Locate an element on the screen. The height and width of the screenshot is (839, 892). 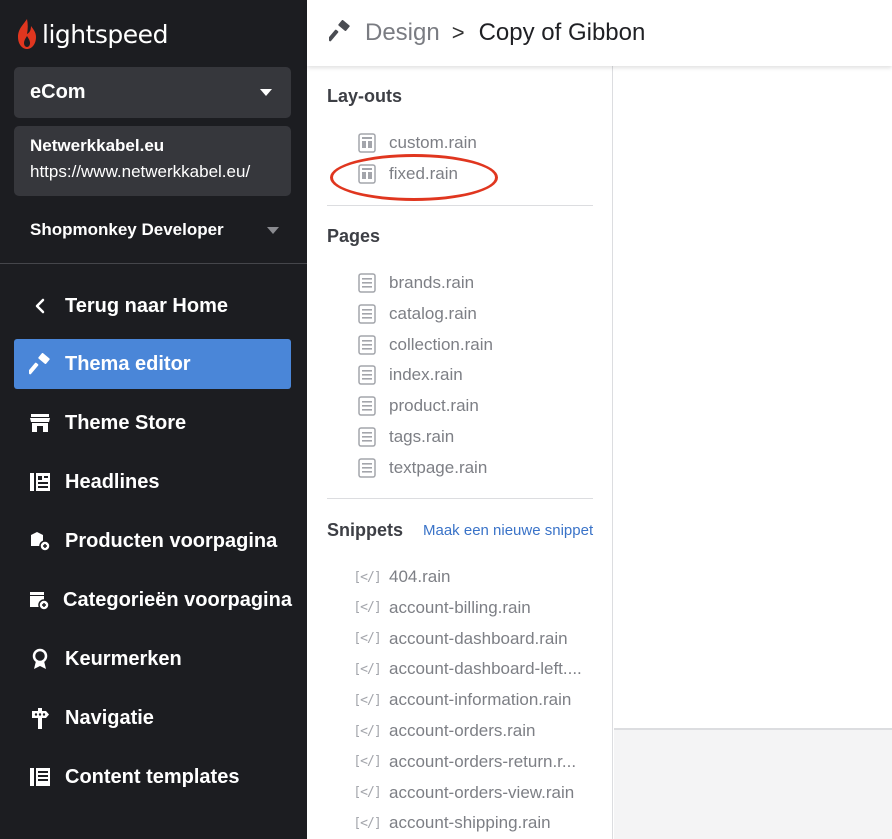
nav-label: Keurmerken is located at coordinates (123, 658).